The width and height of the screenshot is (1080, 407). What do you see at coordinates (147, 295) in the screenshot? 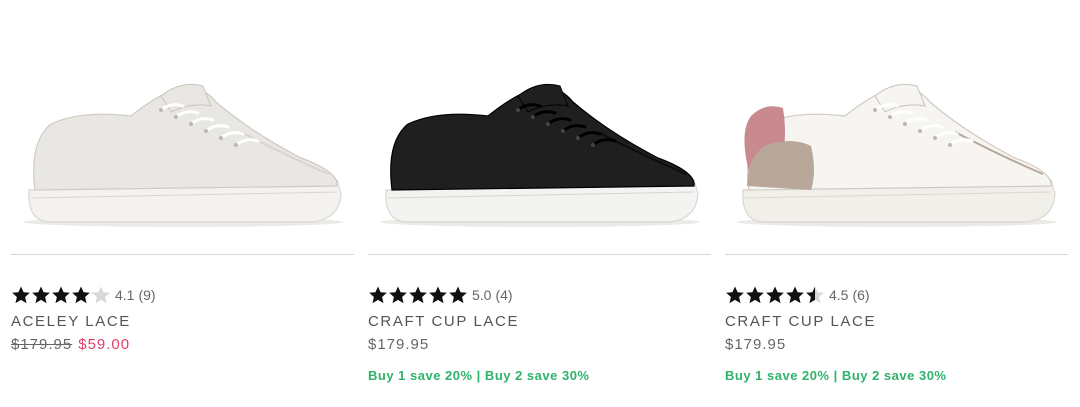
I see `review-count: (9)` at bounding box center [147, 295].